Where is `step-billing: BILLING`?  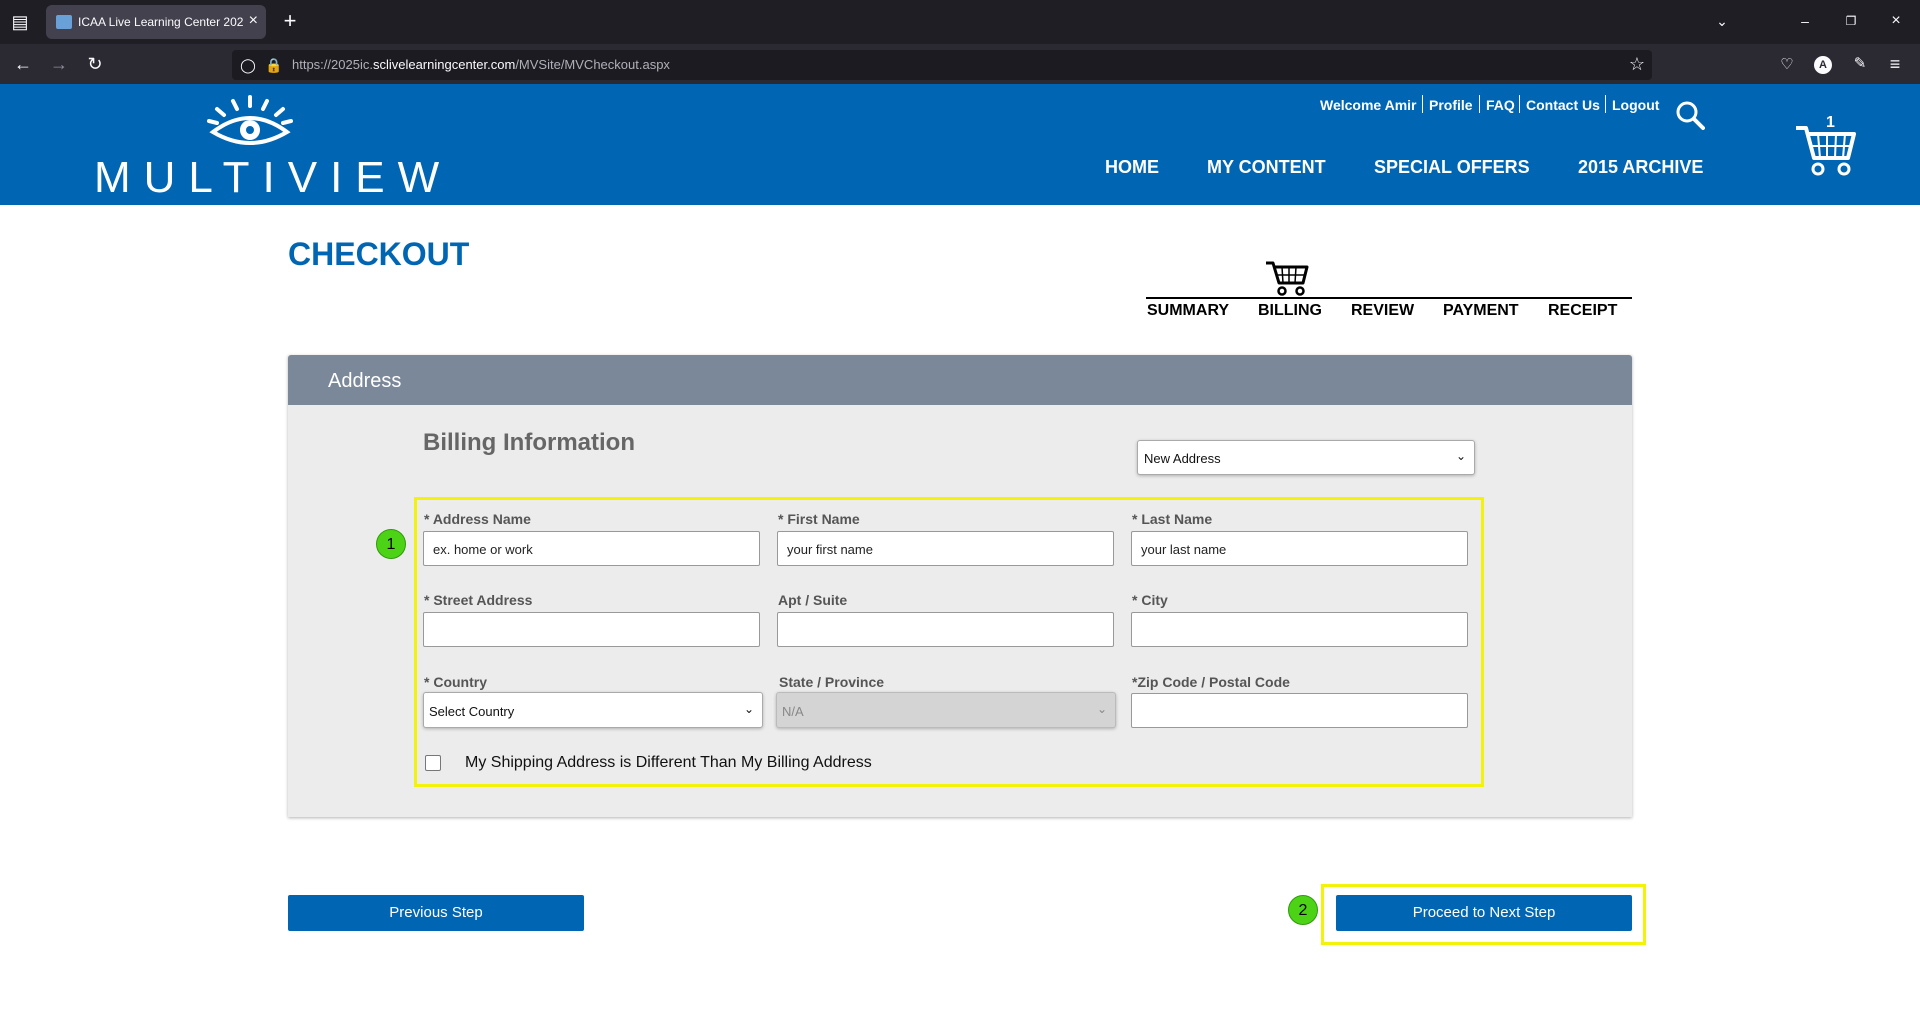 step-billing: BILLING is located at coordinates (1290, 310).